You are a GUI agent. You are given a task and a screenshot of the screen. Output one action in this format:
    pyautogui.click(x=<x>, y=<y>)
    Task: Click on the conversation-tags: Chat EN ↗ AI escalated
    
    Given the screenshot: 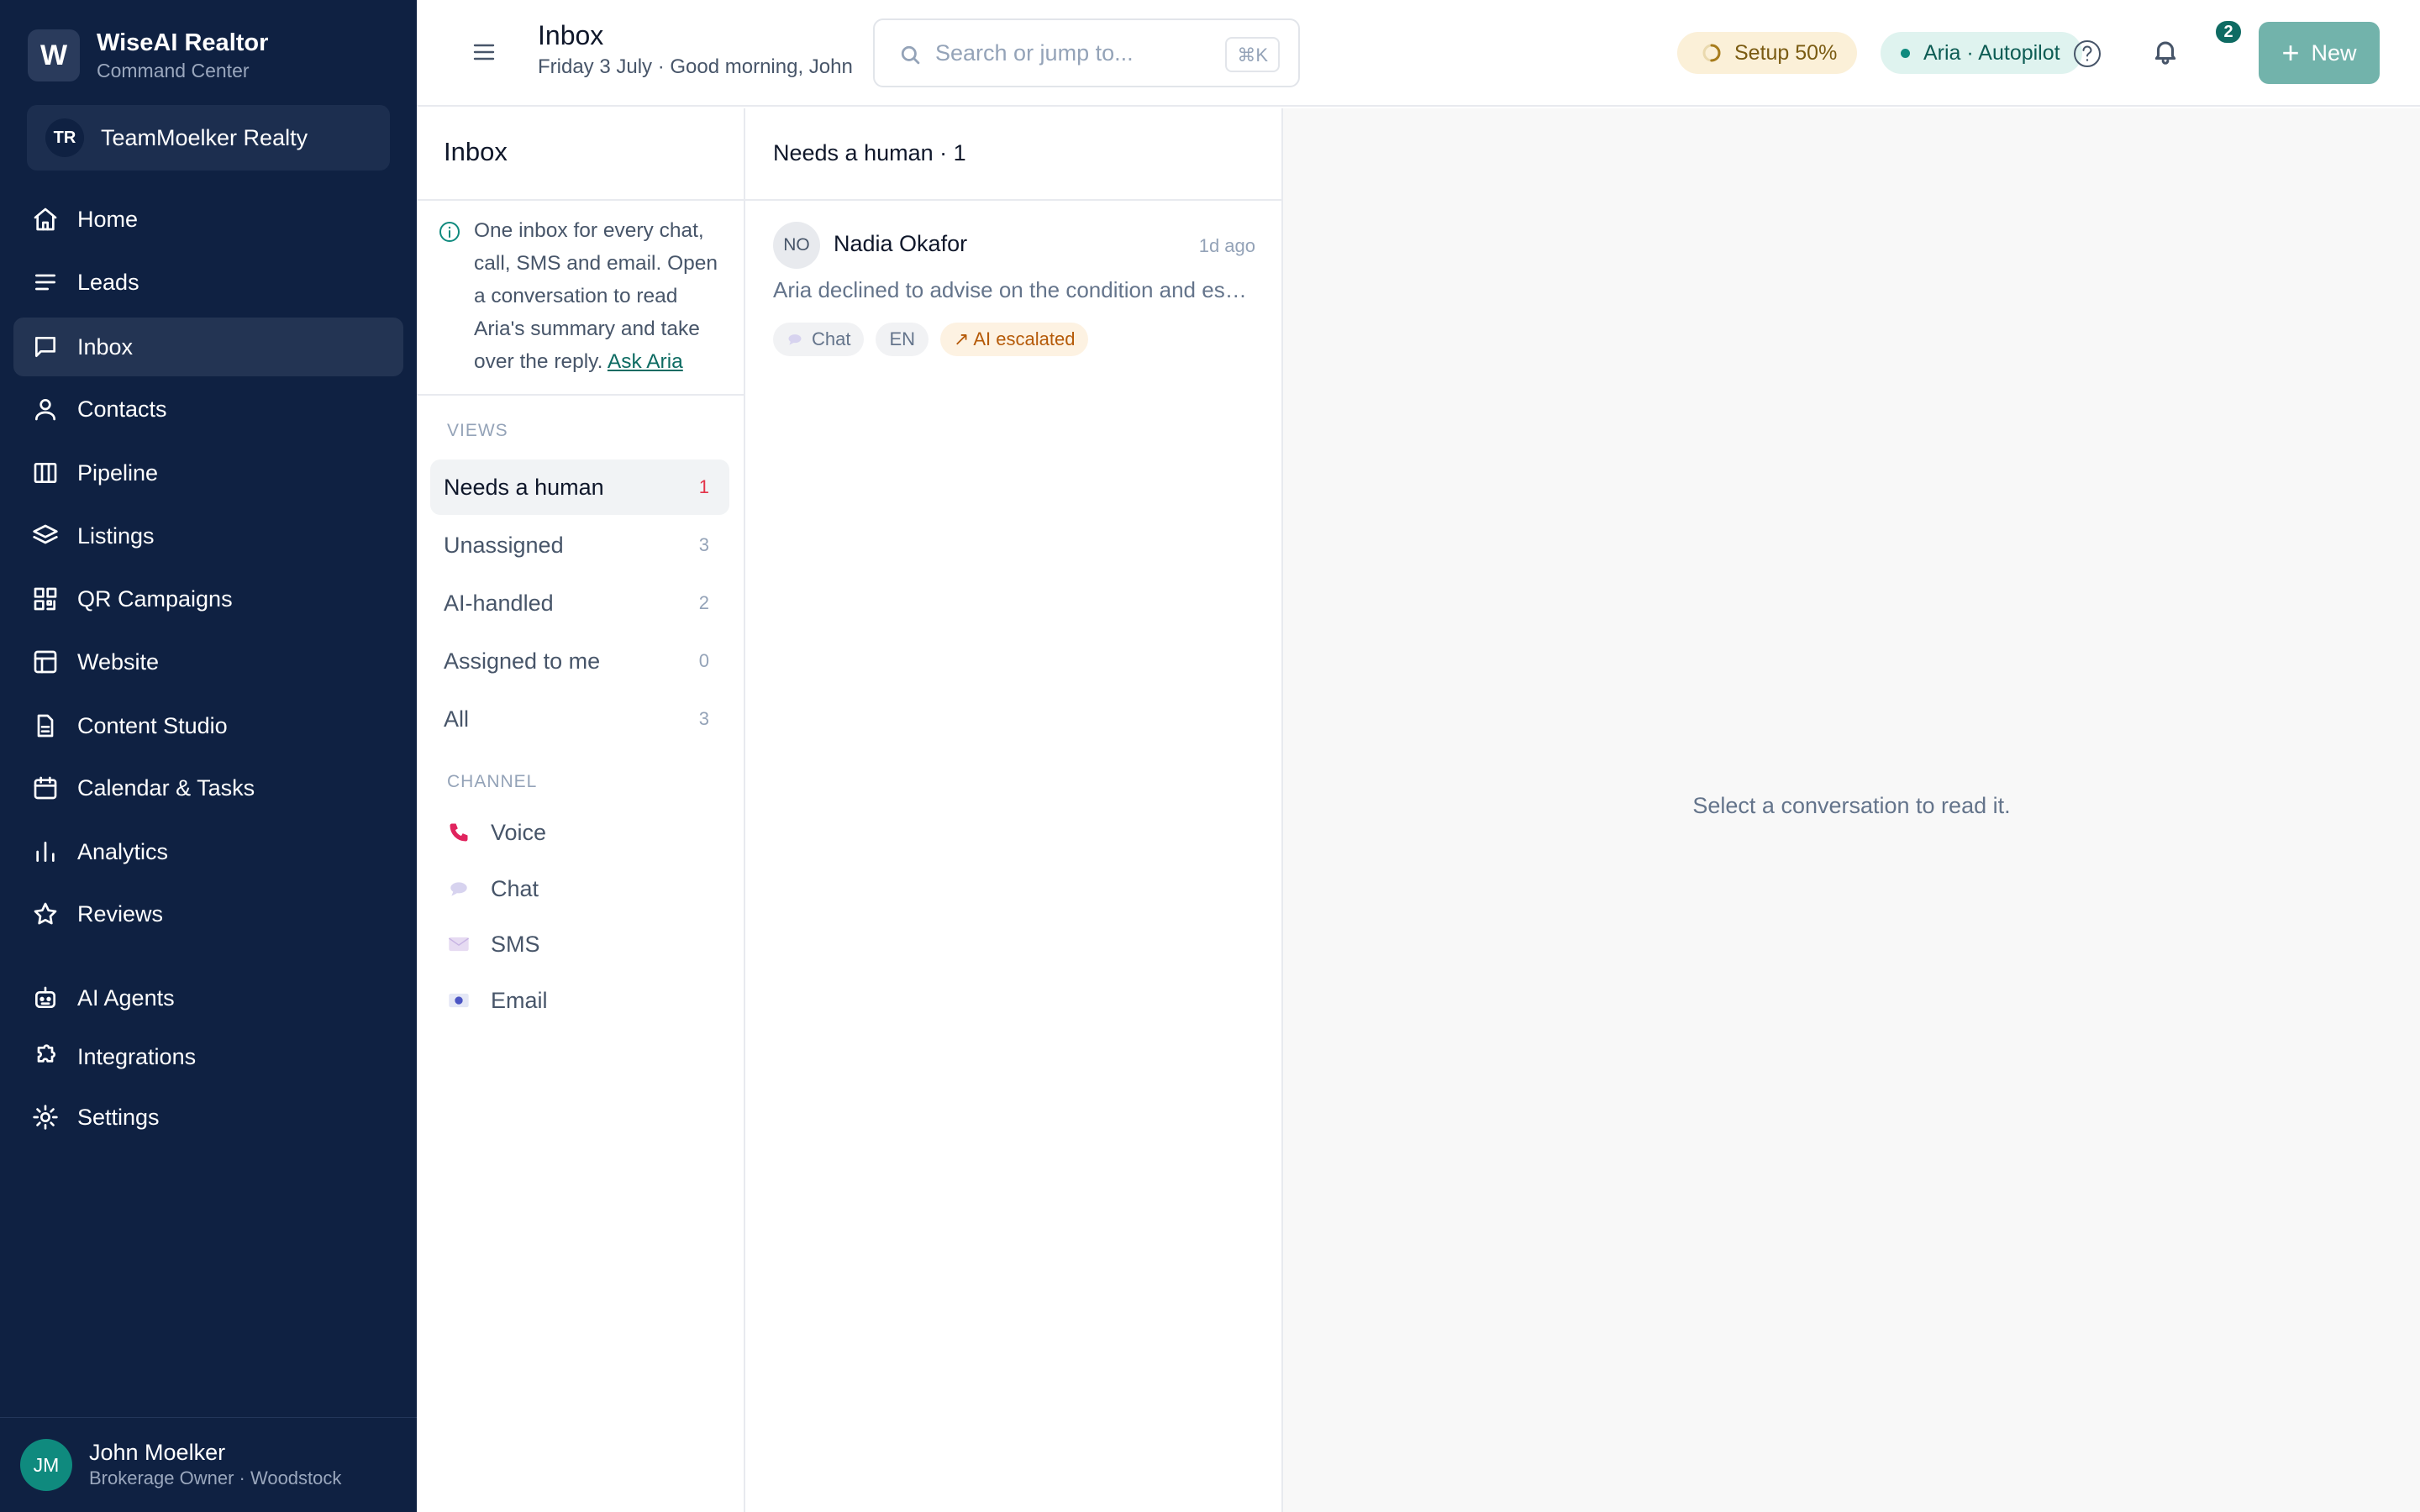 What is the action you would take?
    pyautogui.click(x=936, y=339)
    